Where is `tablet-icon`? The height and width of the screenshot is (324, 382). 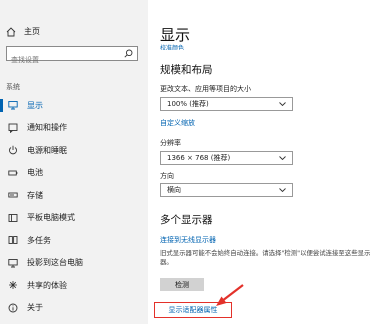
tablet-icon is located at coordinates (13, 218).